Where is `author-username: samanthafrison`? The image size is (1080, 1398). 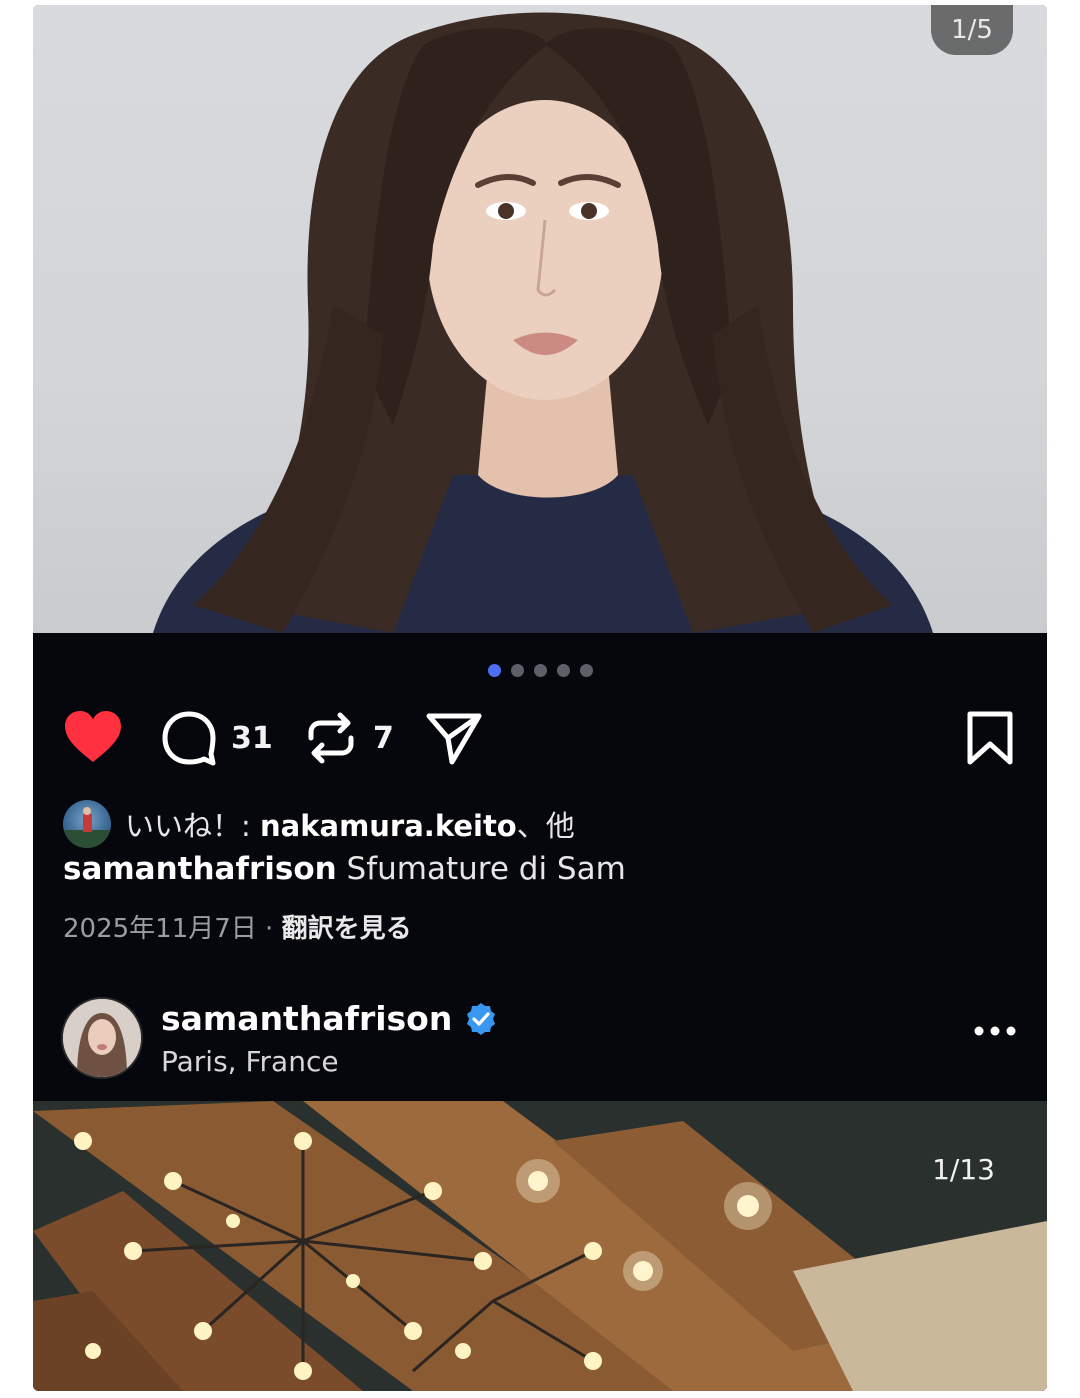 author-username: samanthafrison is located at coordinates (306, 1018).